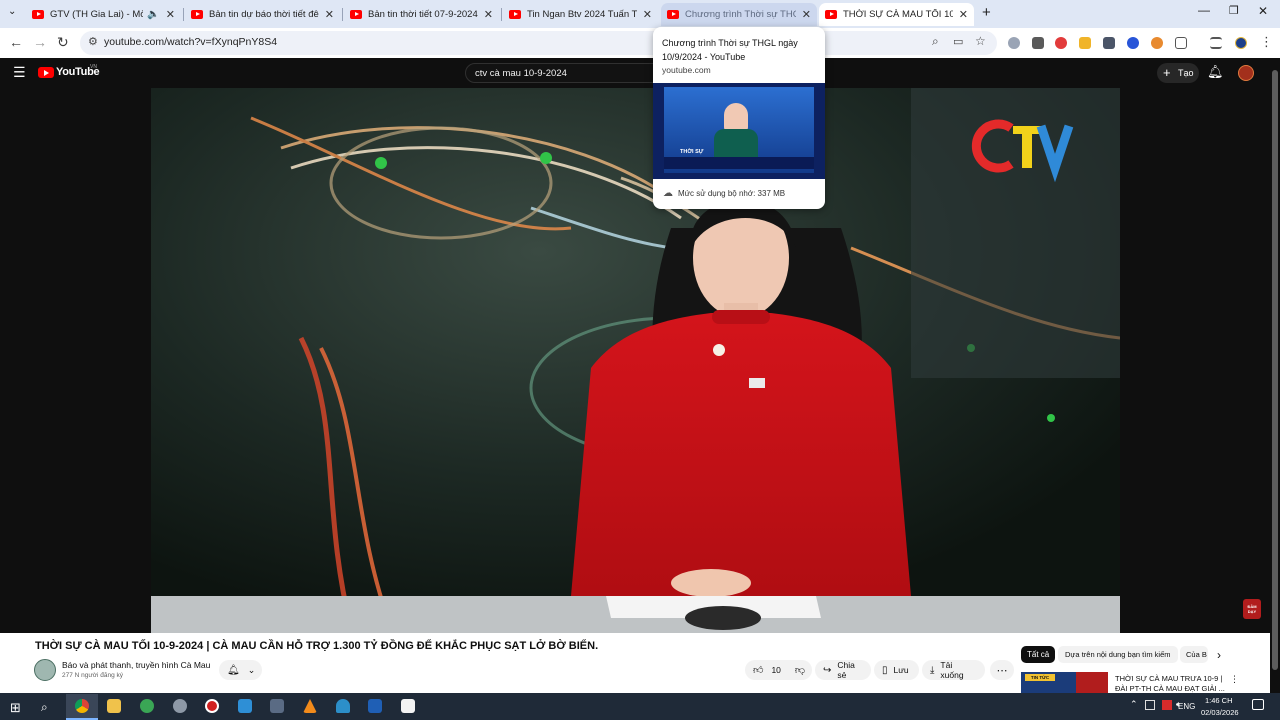 Image resolution: width=1280 pixels, height=720 pixels. I want to click on youtube-logo-icon, so click(46, 72).